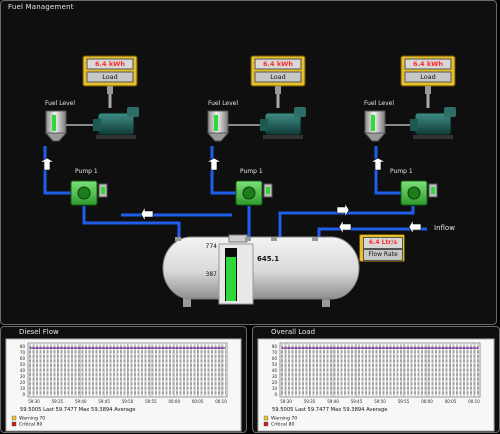 The image size is (500, 434). I want to click on flow-rate-label: Flow Rate, so click(383, 255).